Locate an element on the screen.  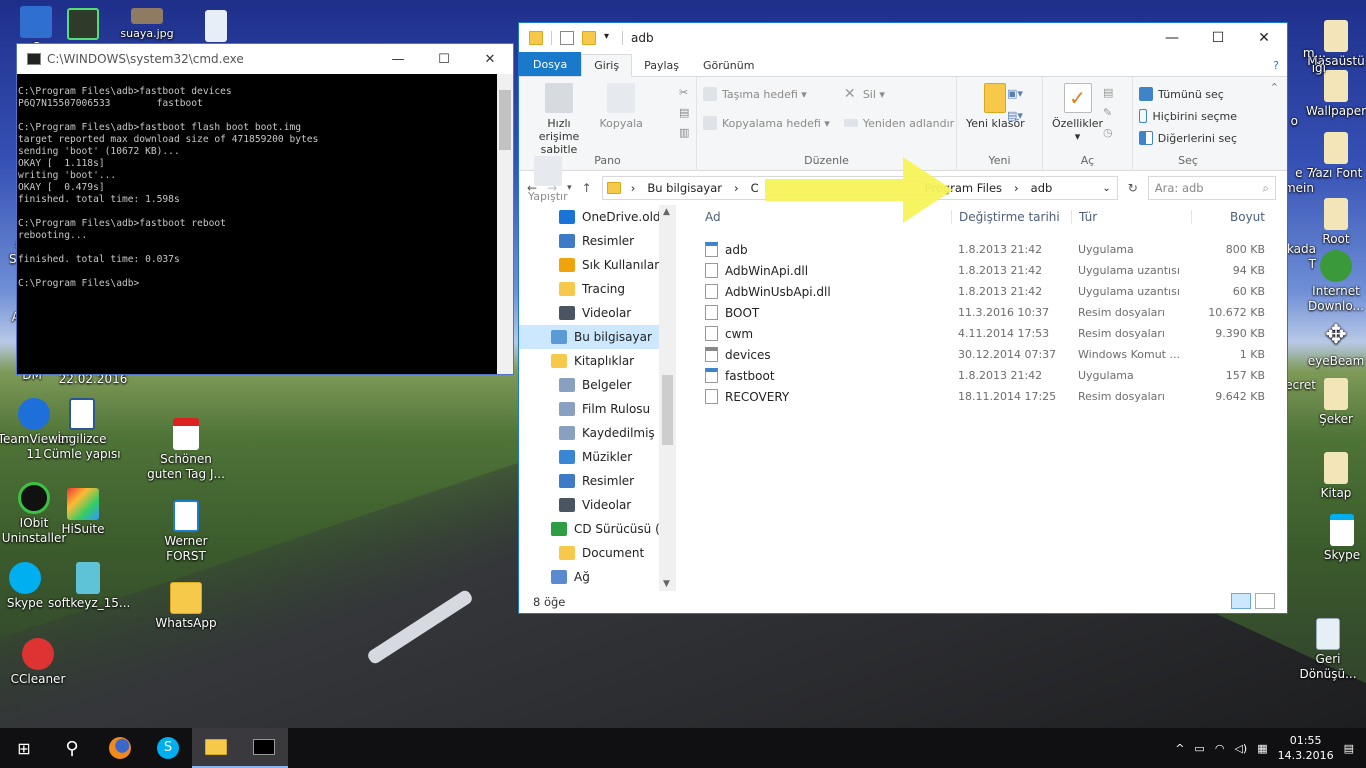
select-none-button: Hiçbirini seçme is located at coordinates (1188, 116).